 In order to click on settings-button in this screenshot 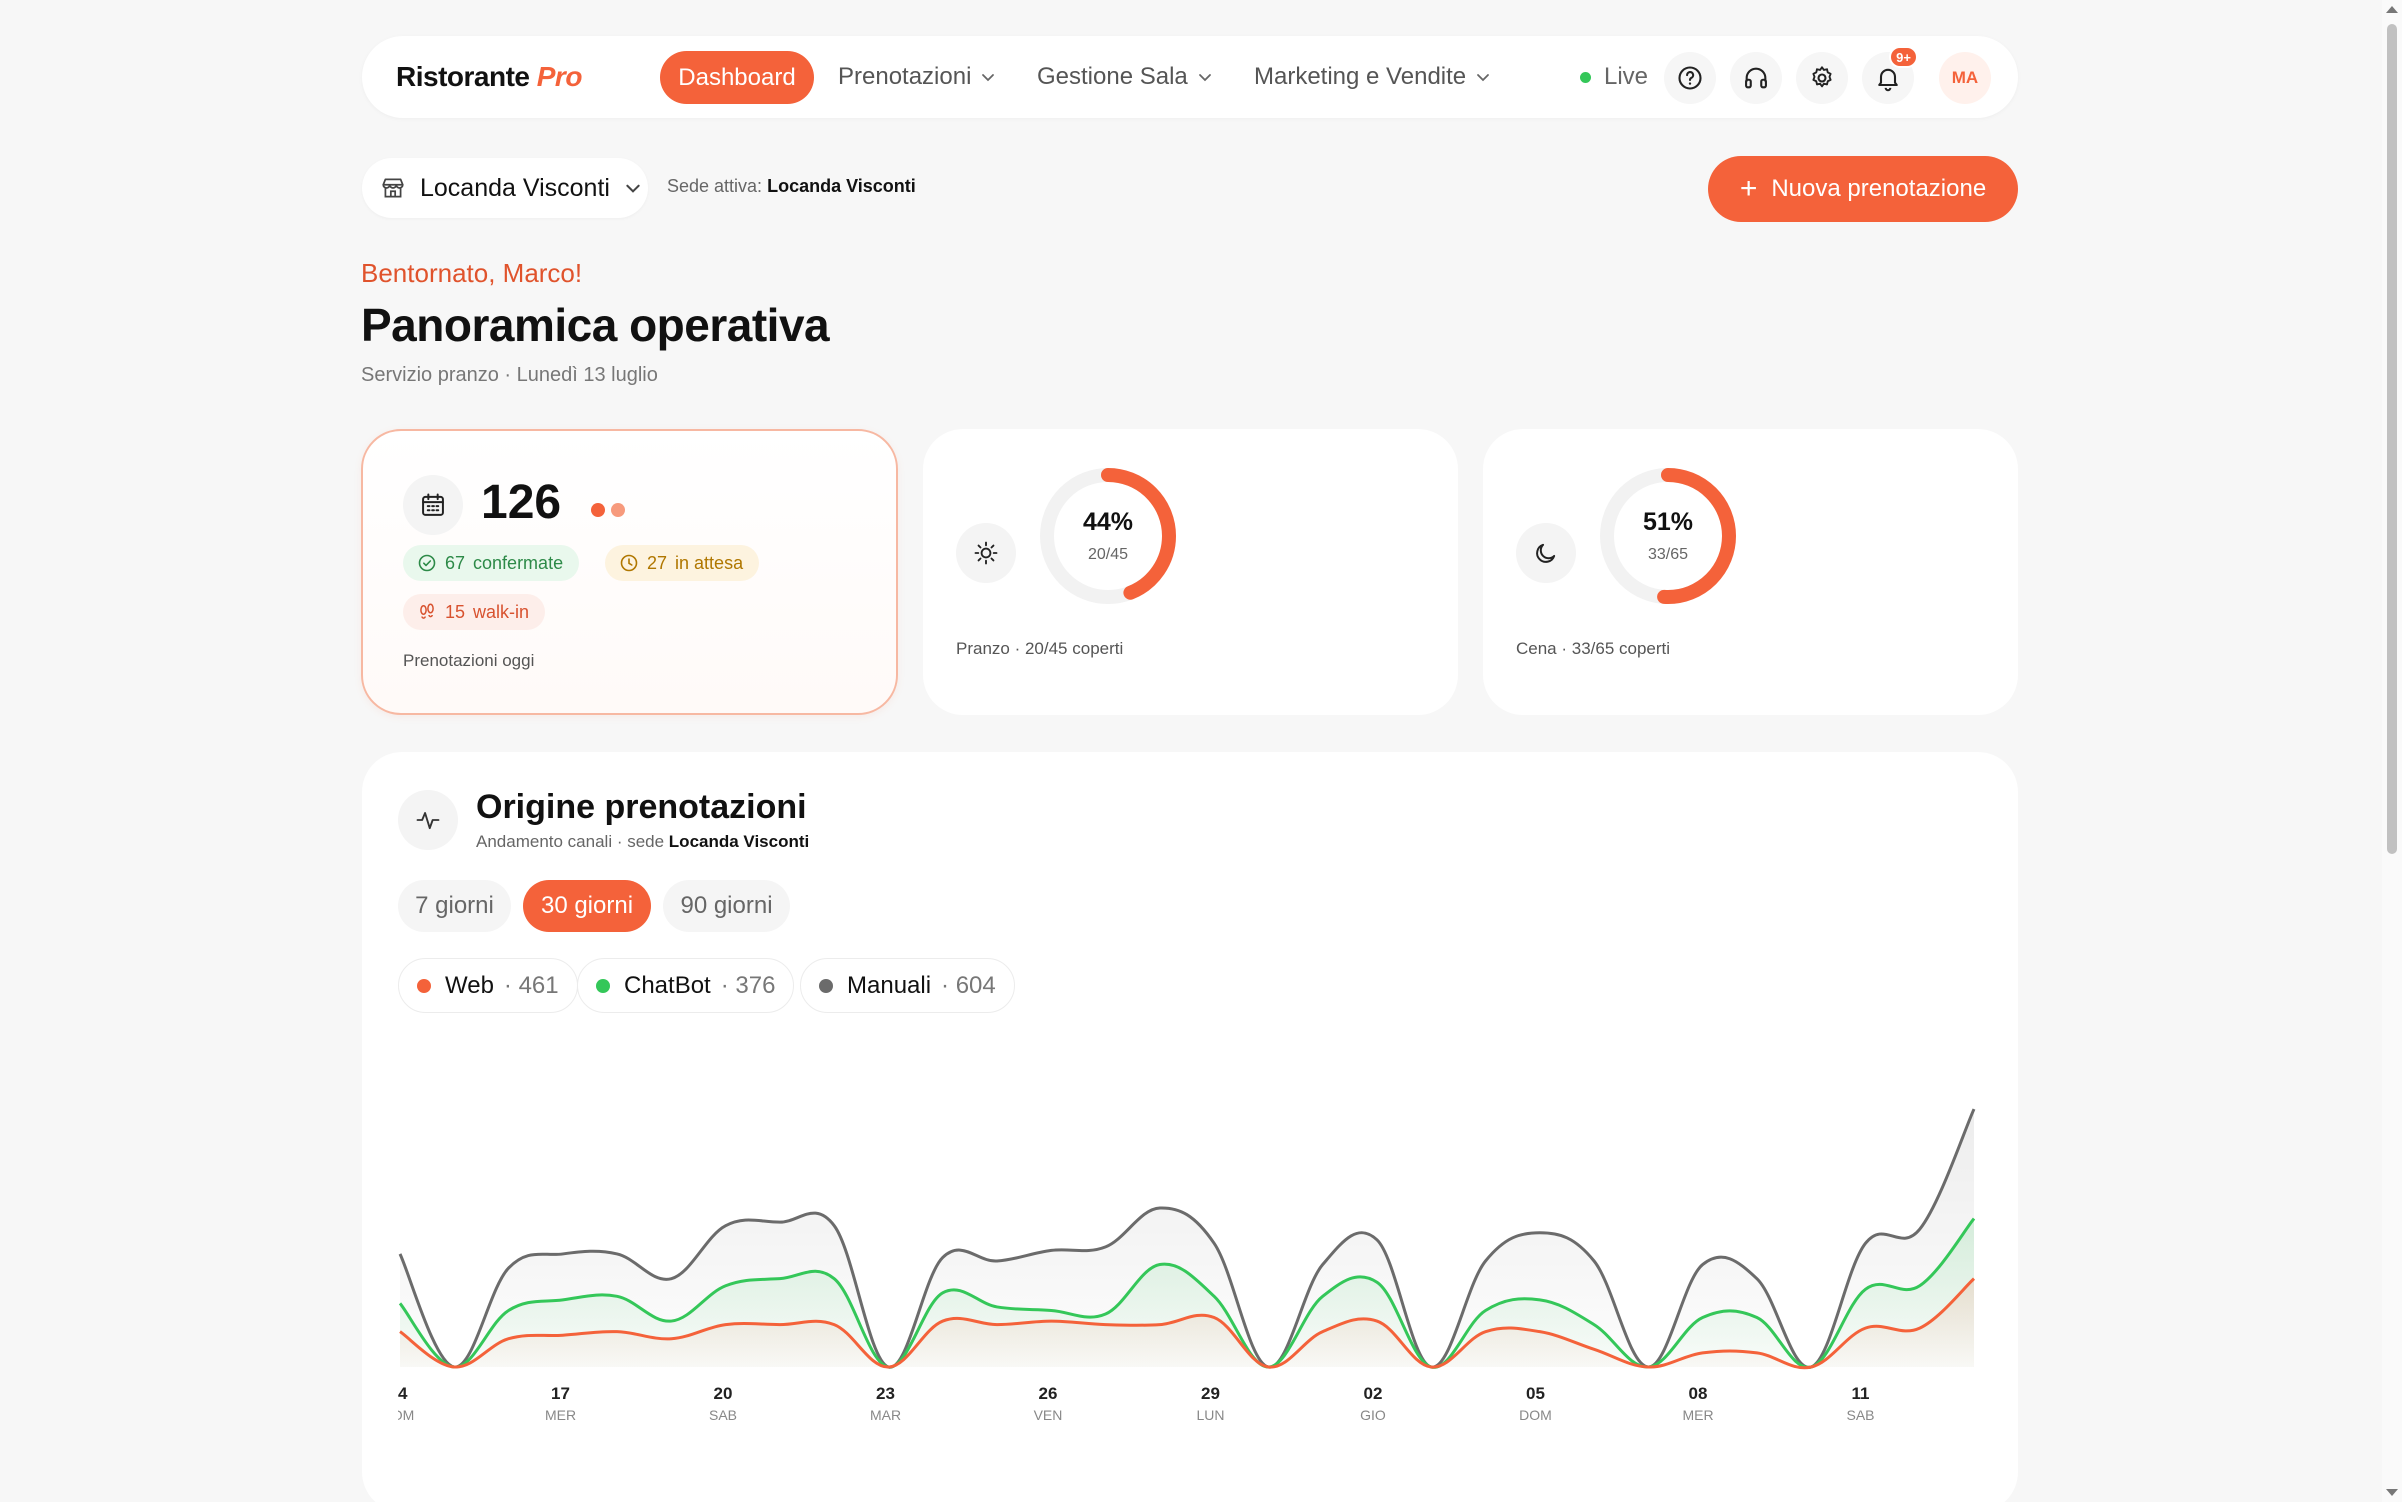, I will do `click(1822, 78)`.